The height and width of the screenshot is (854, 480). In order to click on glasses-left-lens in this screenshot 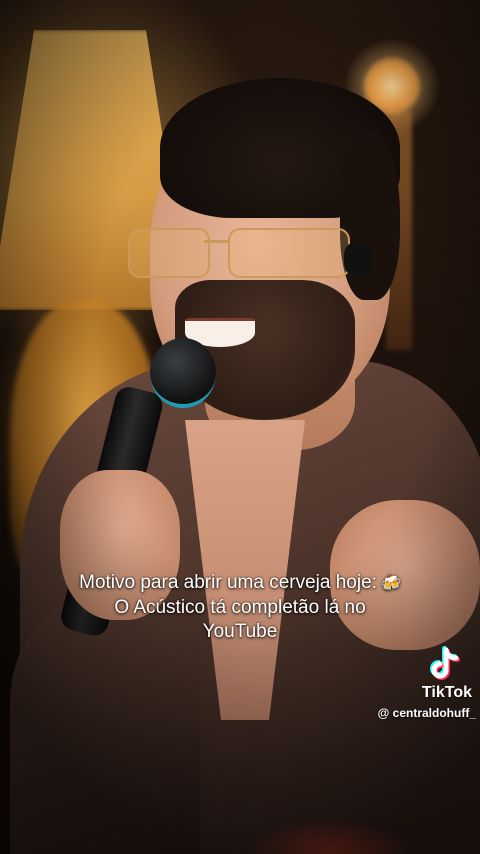, I will do `click(169, 253)`.